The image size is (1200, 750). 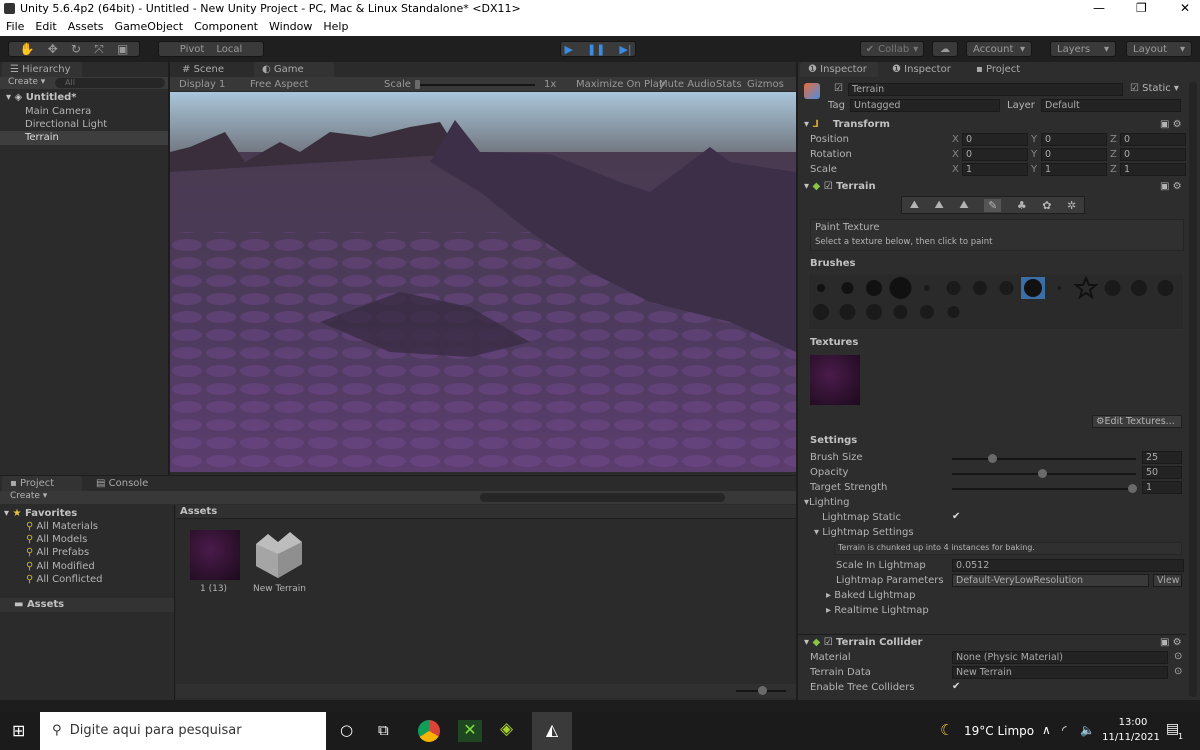 What do you see at coordinates (383, 730) in the screenshot?
I see `task-view-icon: ⧉` at bounding box center [383, 730].